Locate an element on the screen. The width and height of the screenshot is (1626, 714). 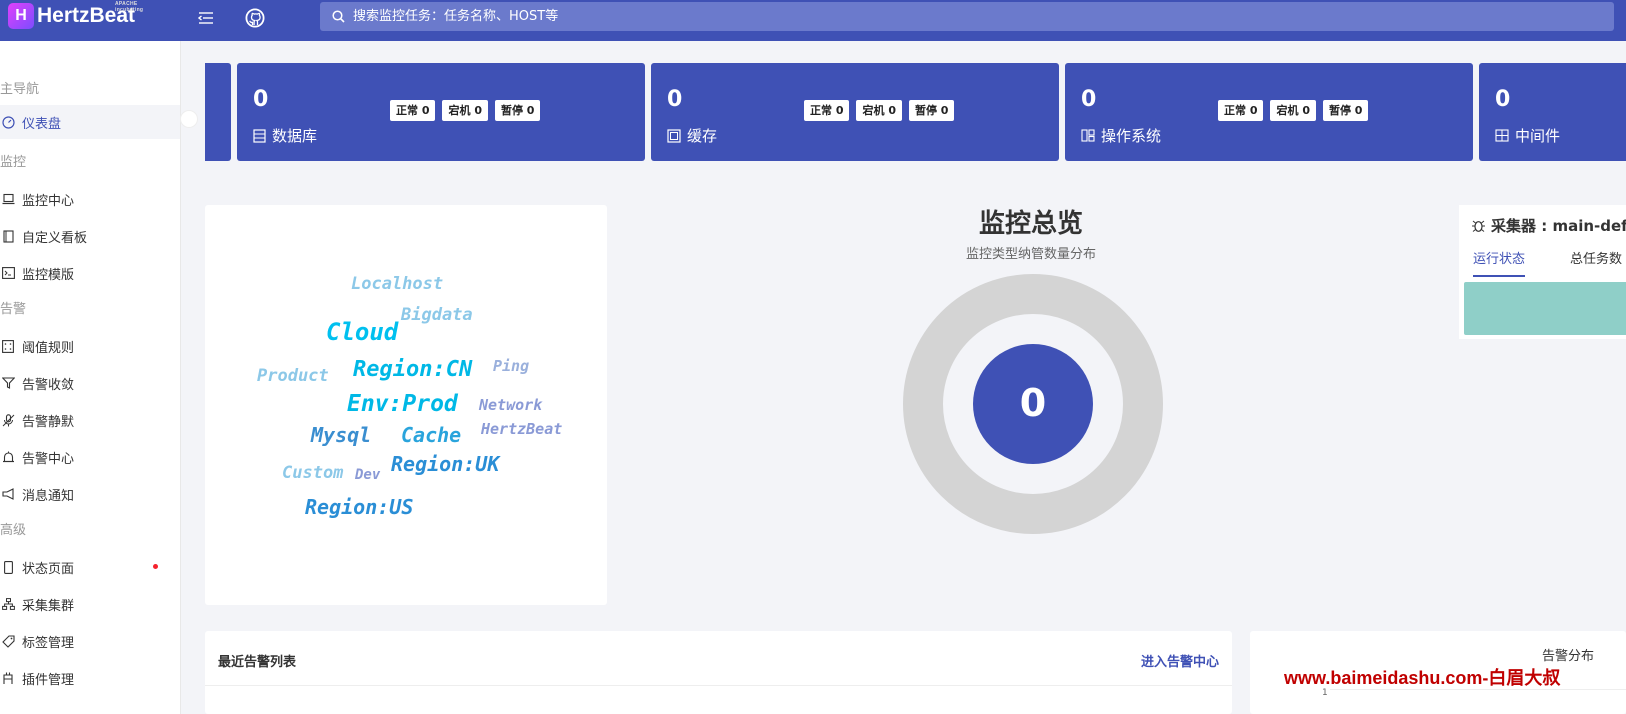
tag-icon is located at coordinates (8, 641).